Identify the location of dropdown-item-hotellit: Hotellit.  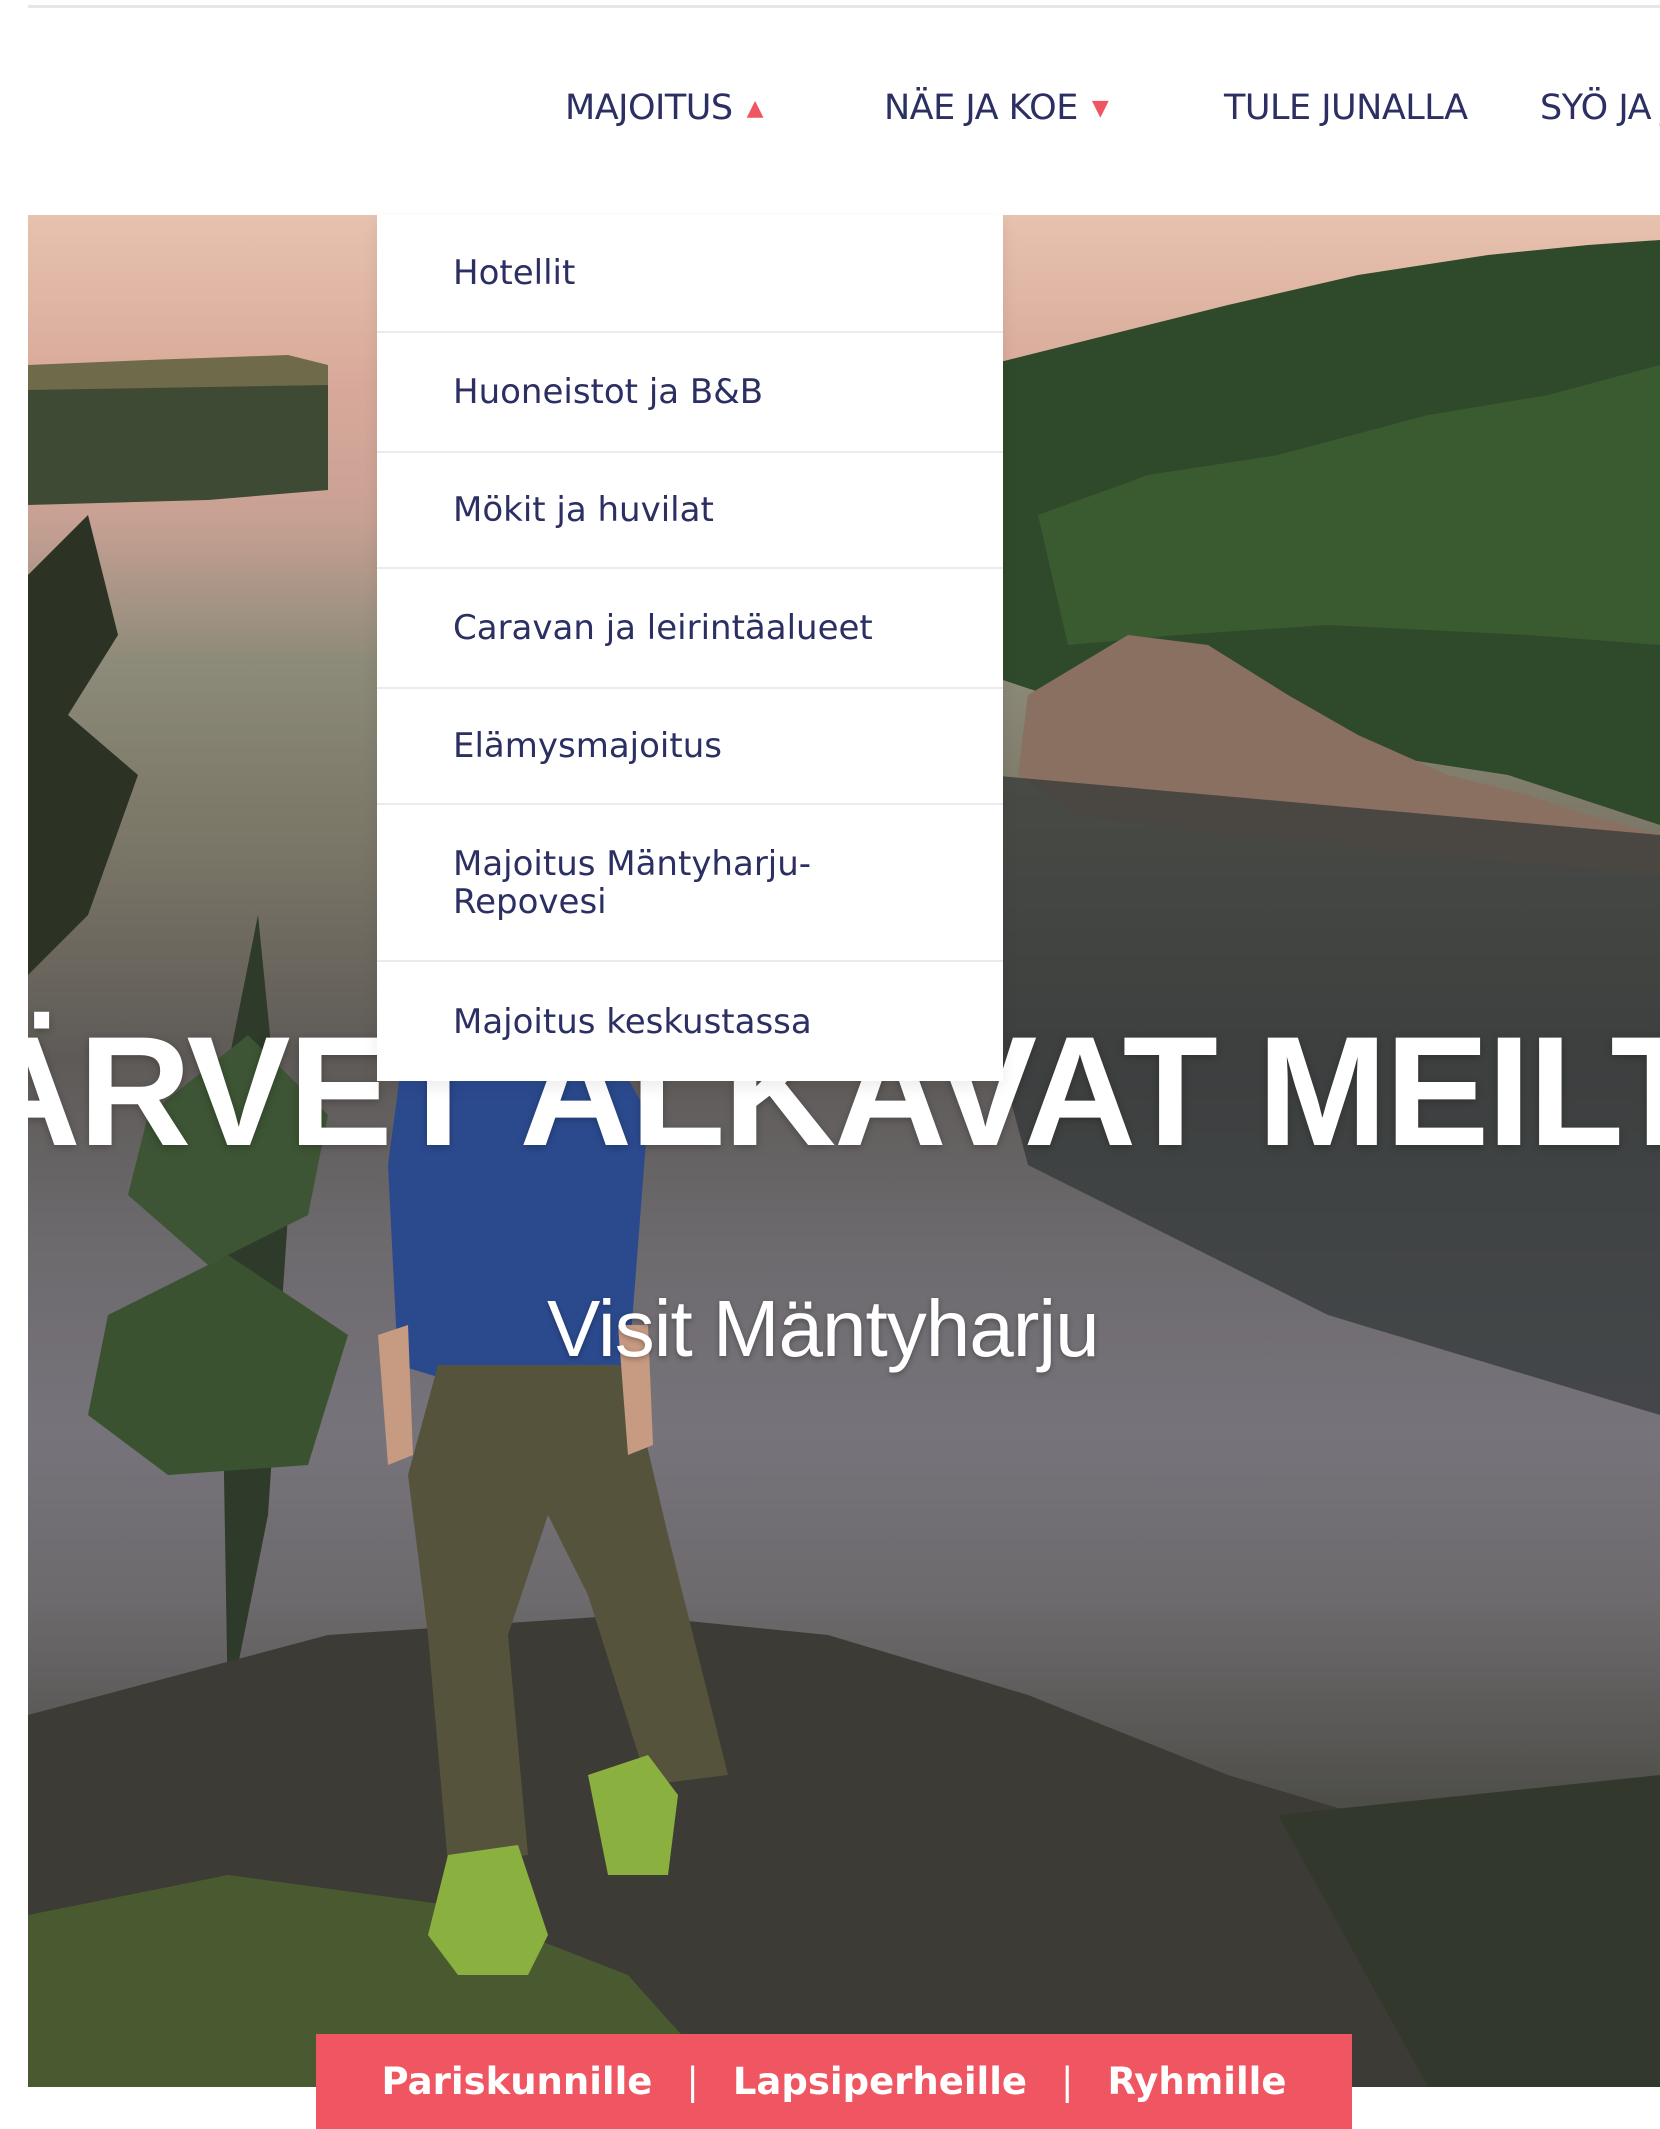
(690, 274).